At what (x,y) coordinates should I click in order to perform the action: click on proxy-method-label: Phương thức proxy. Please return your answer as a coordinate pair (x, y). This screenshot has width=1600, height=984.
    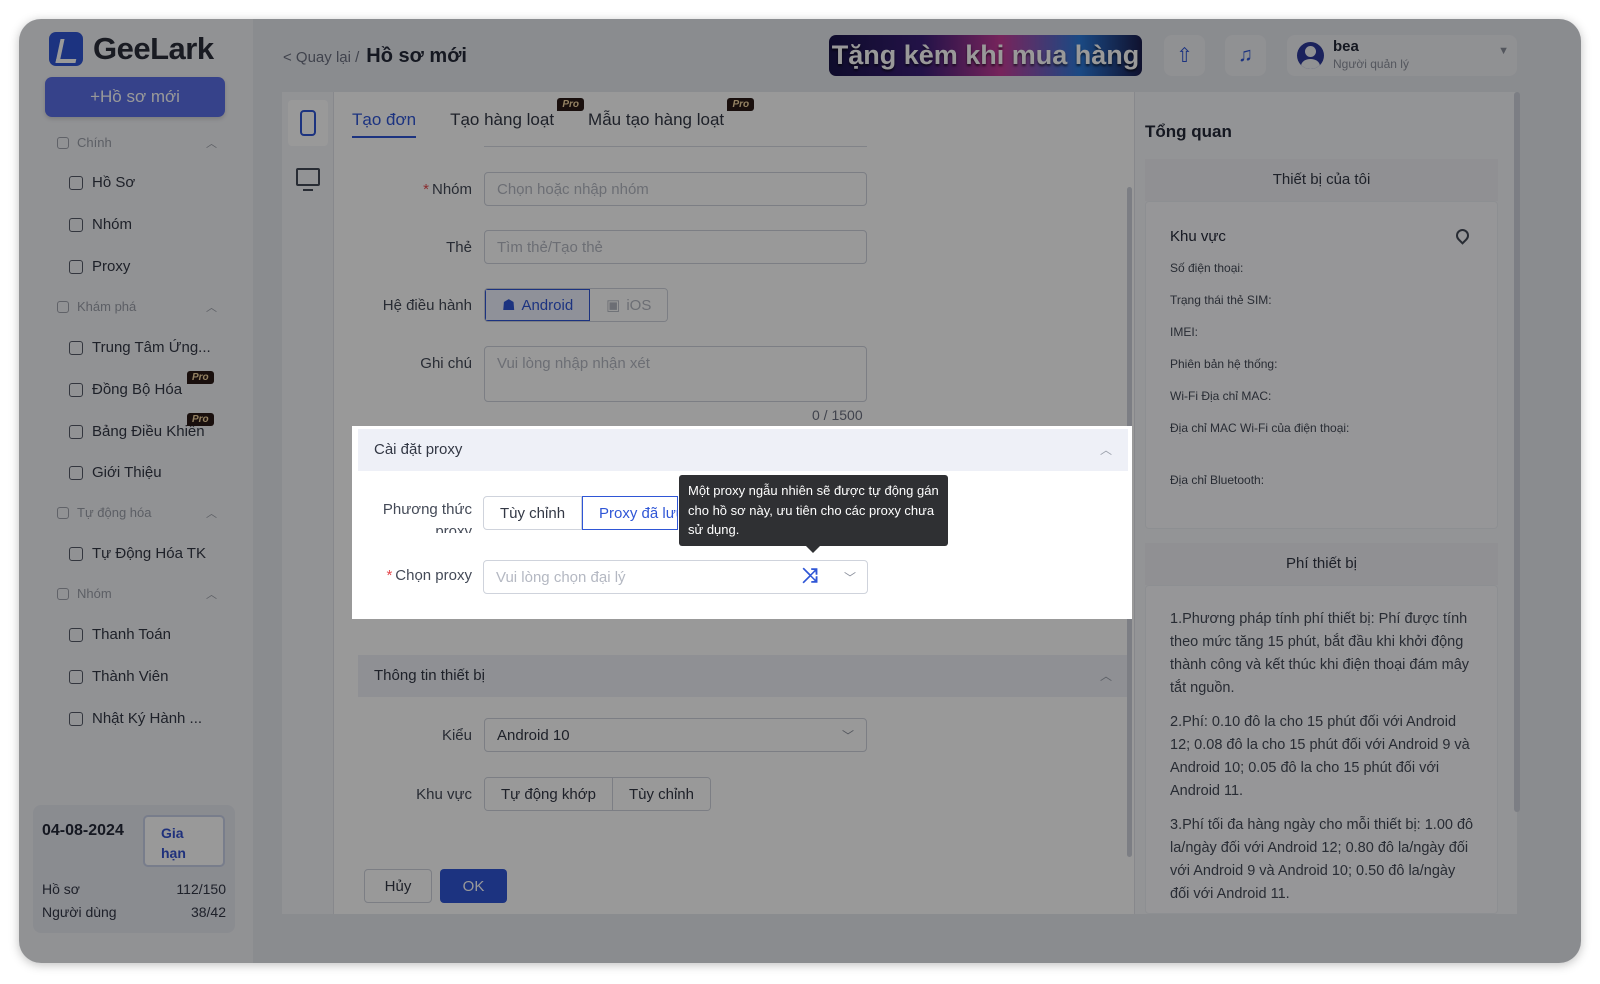
    Looking at the image, I should click on (427, 517).